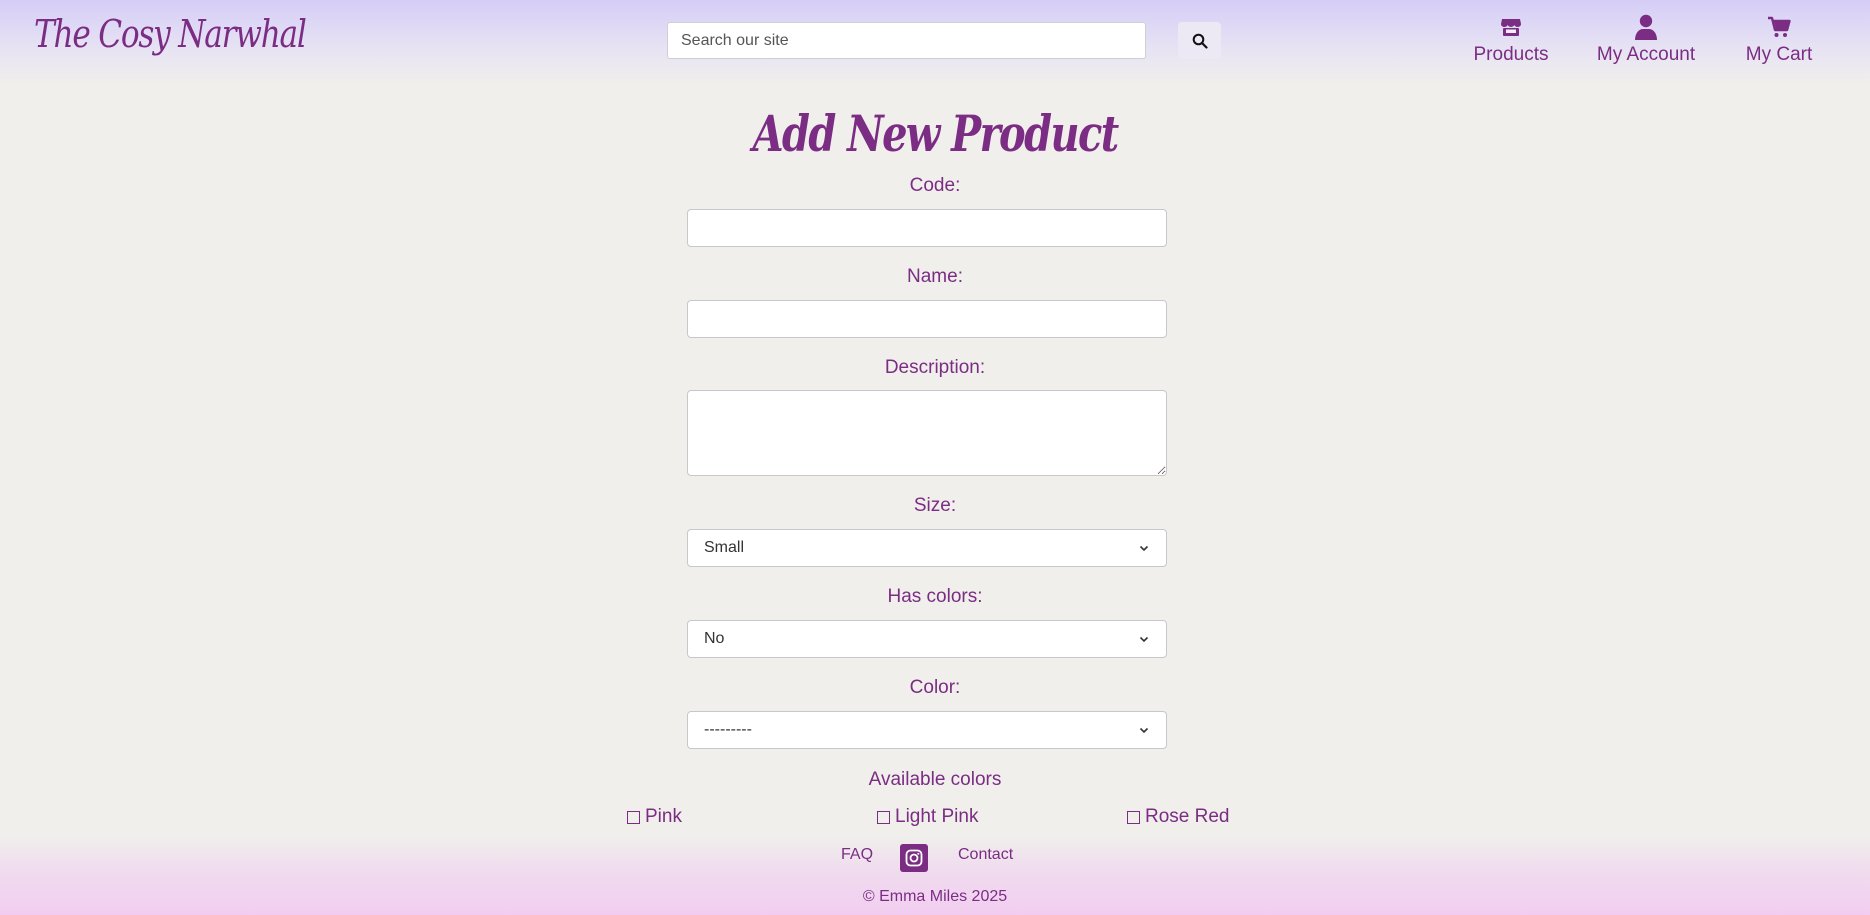 The width and height of the screenshot is (1870, 915). I want to click on cart-icon, so click(1779, 27).